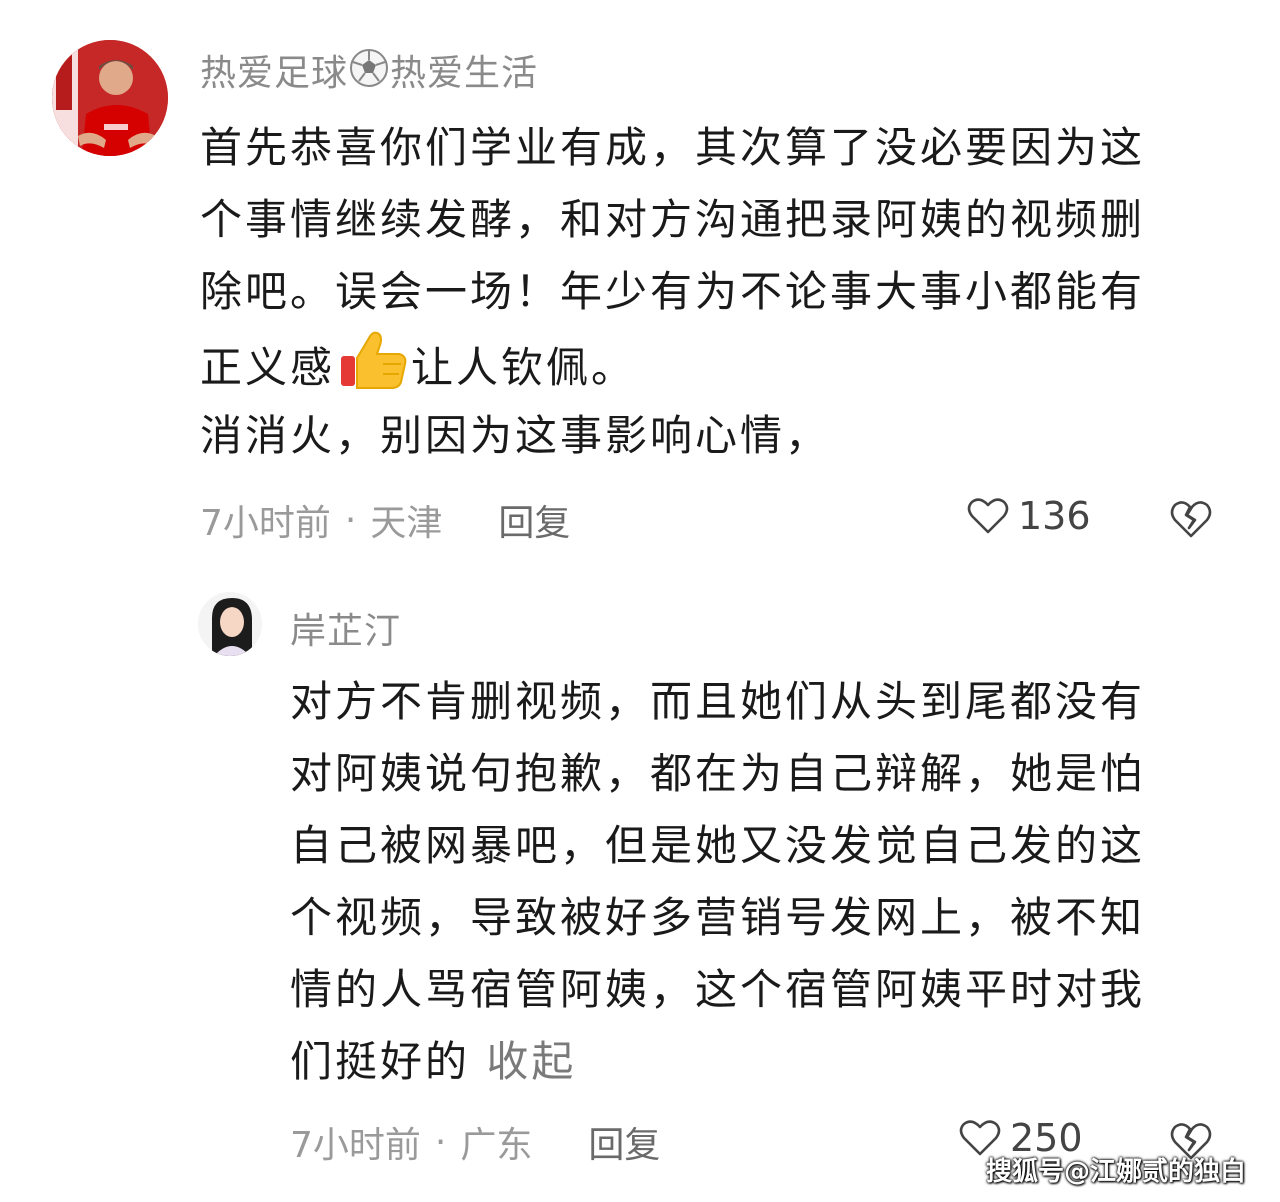 Image resolution: width=1280 pixels, height=1202 pixels. What do you see at coordinates (718, 773) in the screenshot?
I see `comment-line: 对阿姨说句抱歉，都在为自己辩解，她是怕` at bounding box center [718, 773].